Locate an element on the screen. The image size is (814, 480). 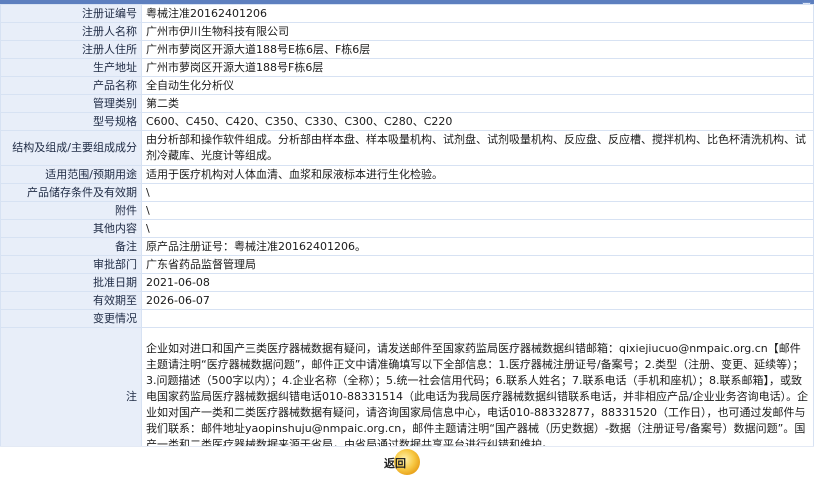
detail-row: 注册人名称 广州市伊川生物科技有限公司 is located at coordinates (407, 31).